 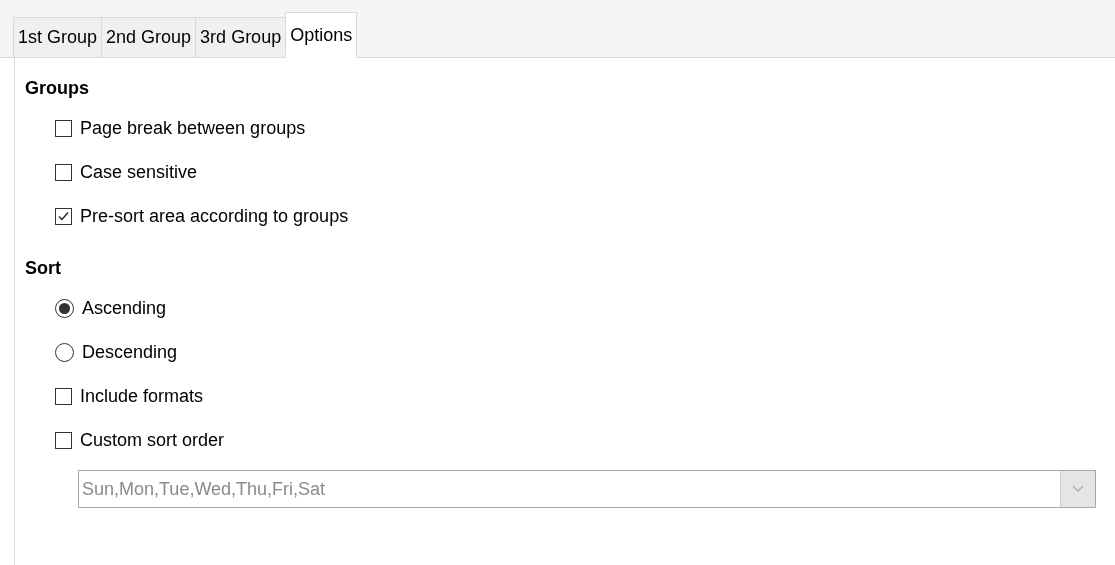 What do you see at coordinates (57, 88) in the screenshot?
I see `section-heading: Groups` at bounding box center [57, 88].